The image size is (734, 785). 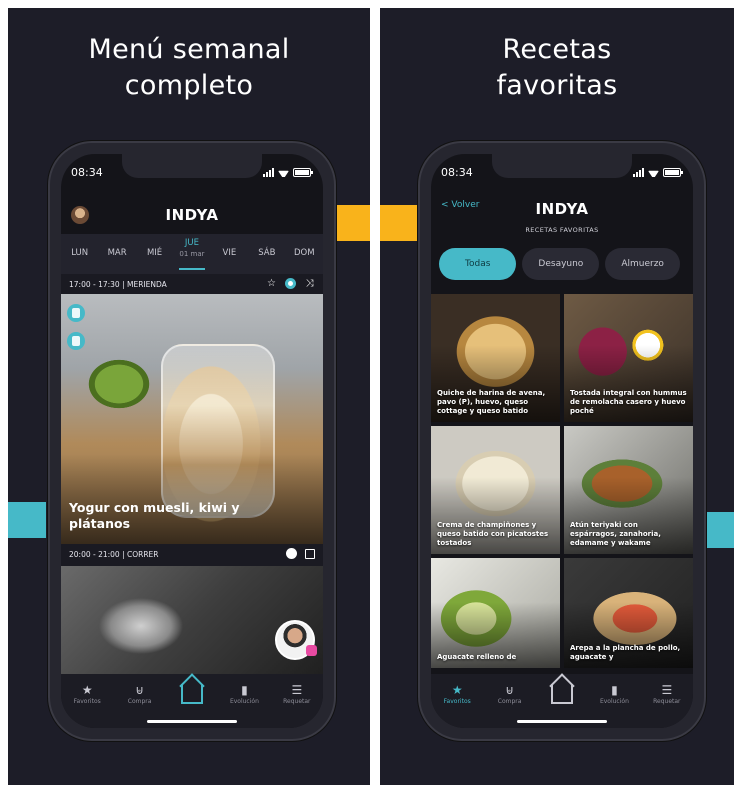 I want to click on left-headline-line-2: completo, so click(x=189, y=85).